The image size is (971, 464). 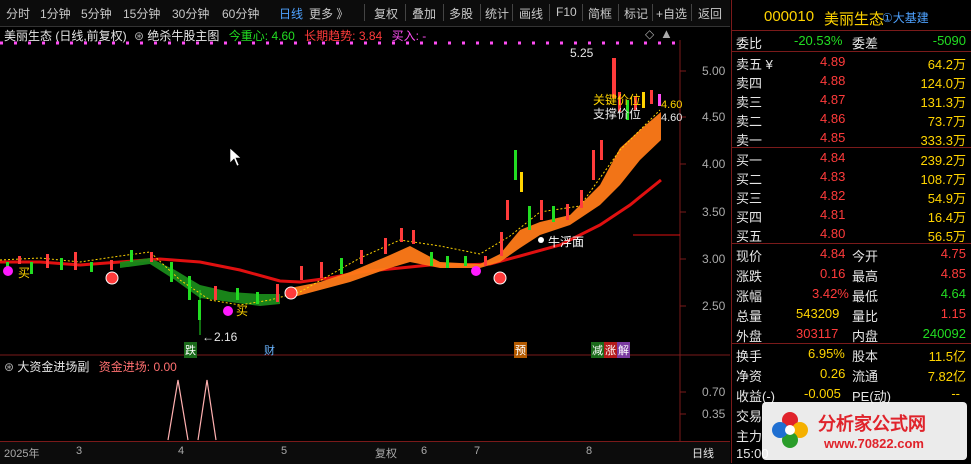 What do you see at coordinates (714, 392) in the screenshot?
I see `sub-y-tick: 0.70` at bounding box center [714, 392].